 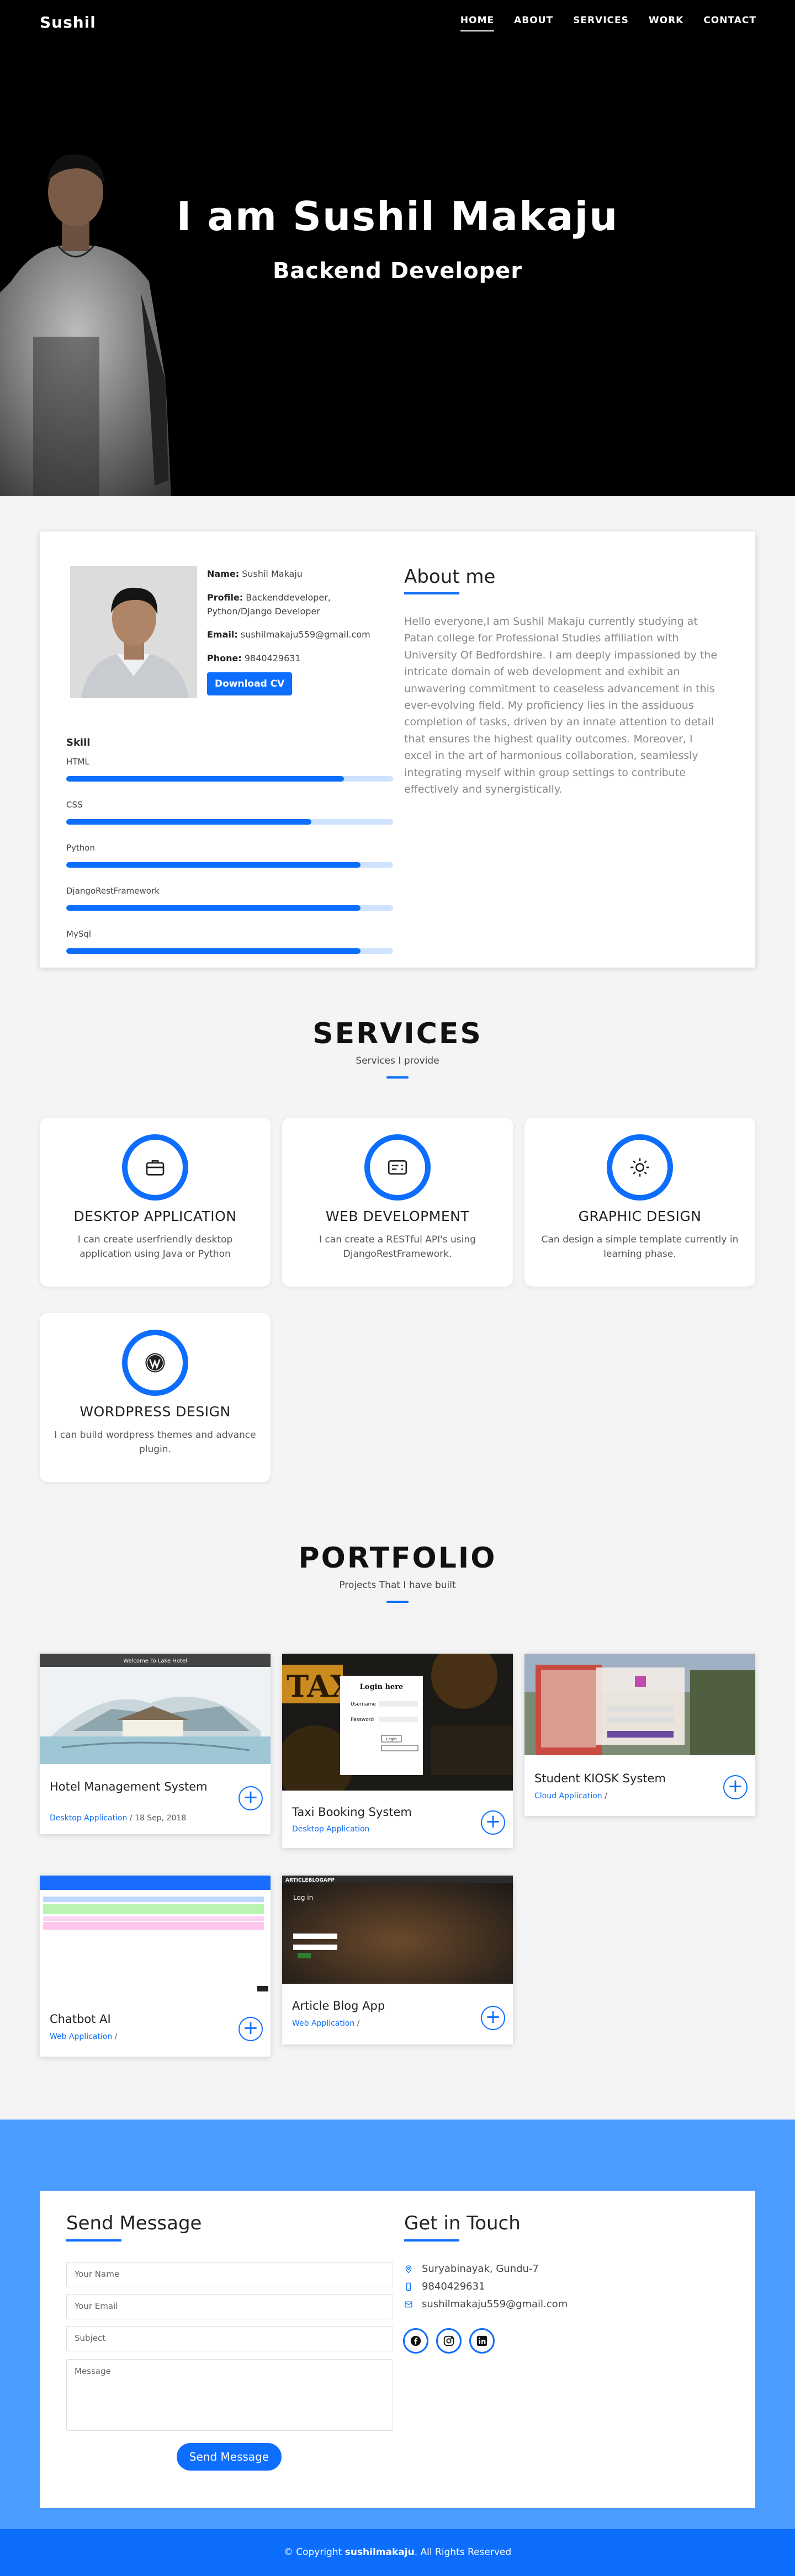 What do you see at coordinates (295, 659) in the screenshot?
I see `info-phone-row: Phone: 9840429631` at bounding box center [295, 659].